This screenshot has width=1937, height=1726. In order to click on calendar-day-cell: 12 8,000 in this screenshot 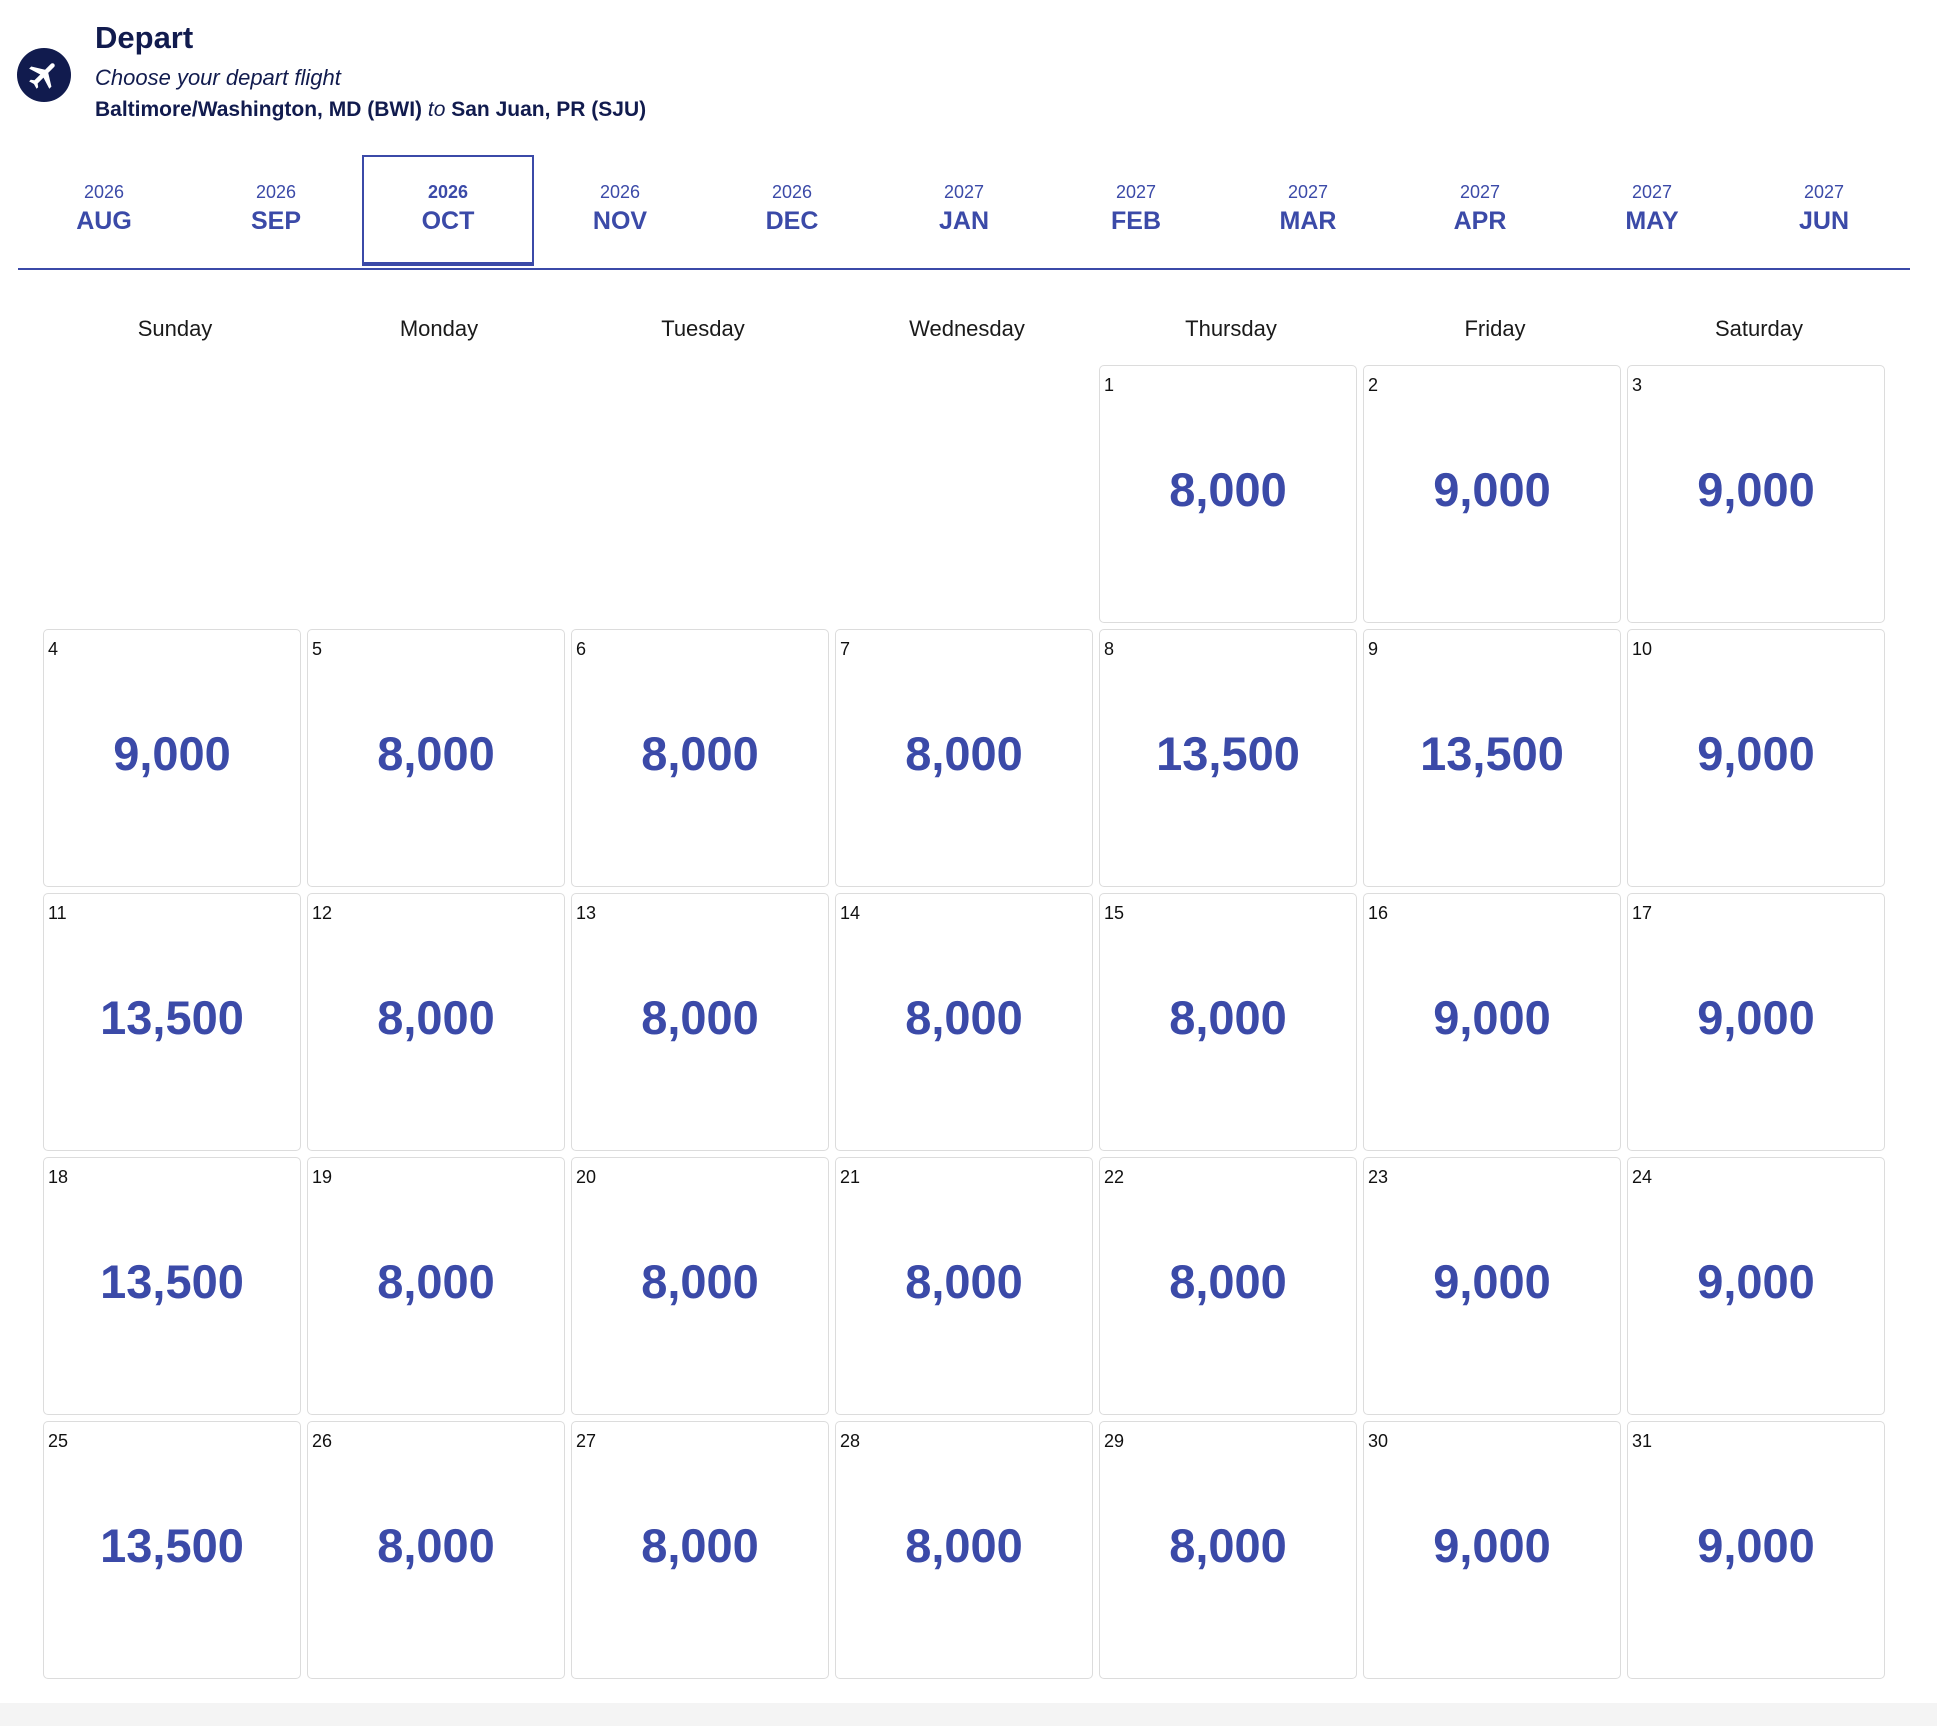, I will do `click(436, 1022)`.